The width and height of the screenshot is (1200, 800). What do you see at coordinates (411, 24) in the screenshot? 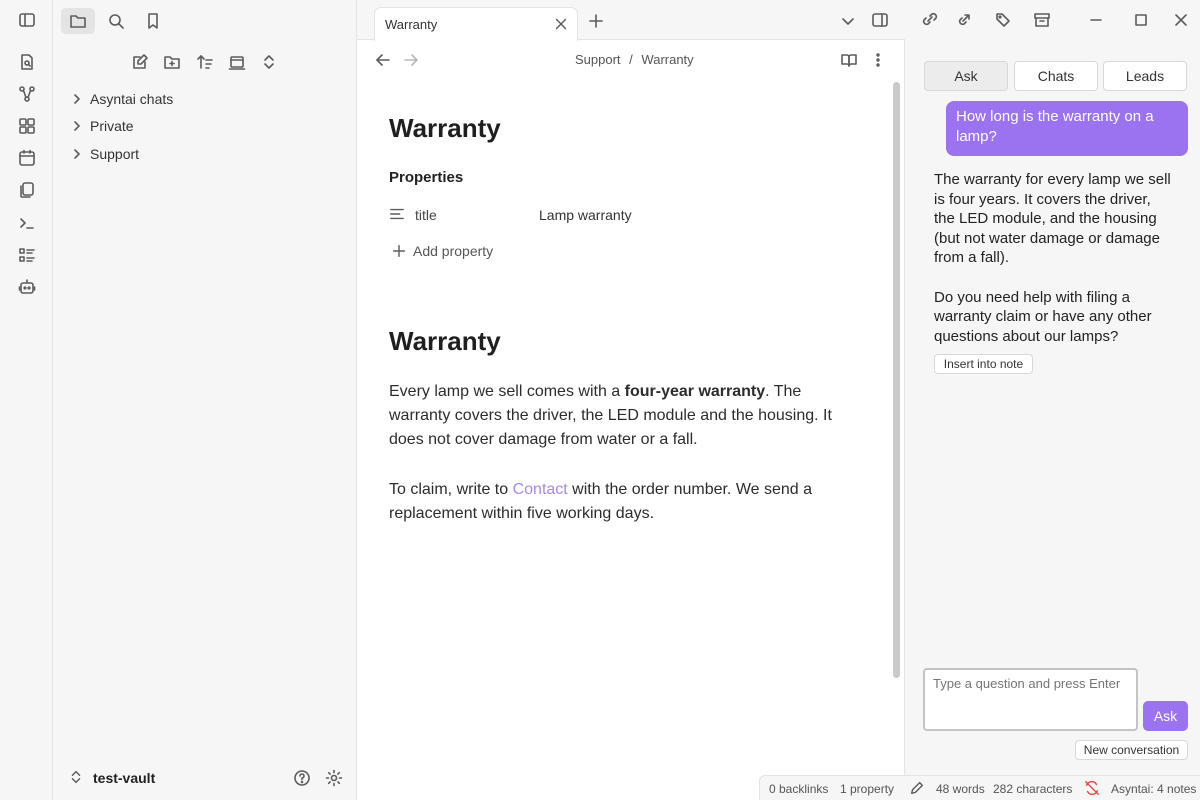
I see `tab-title: Warranty` at bounding box center [411, 24].